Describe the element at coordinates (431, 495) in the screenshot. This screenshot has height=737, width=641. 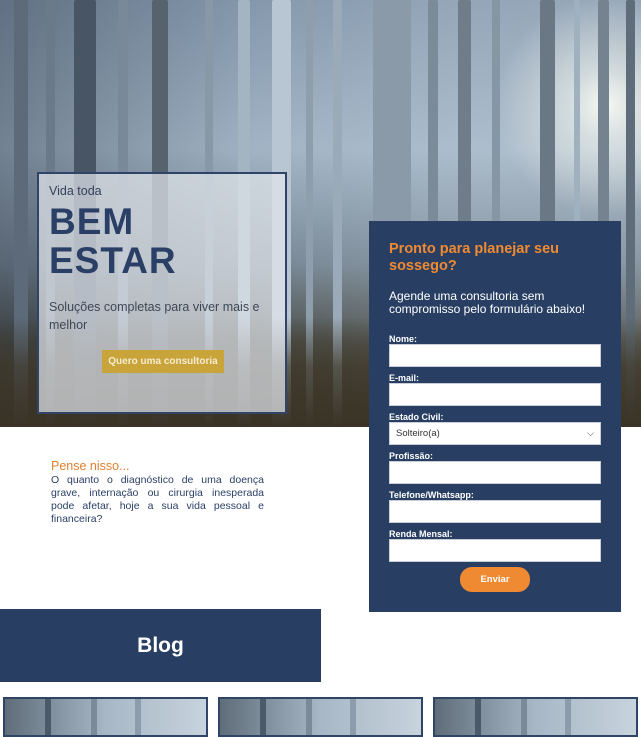
I see `phone-label: Telefone/Whatsapp:` at that location.